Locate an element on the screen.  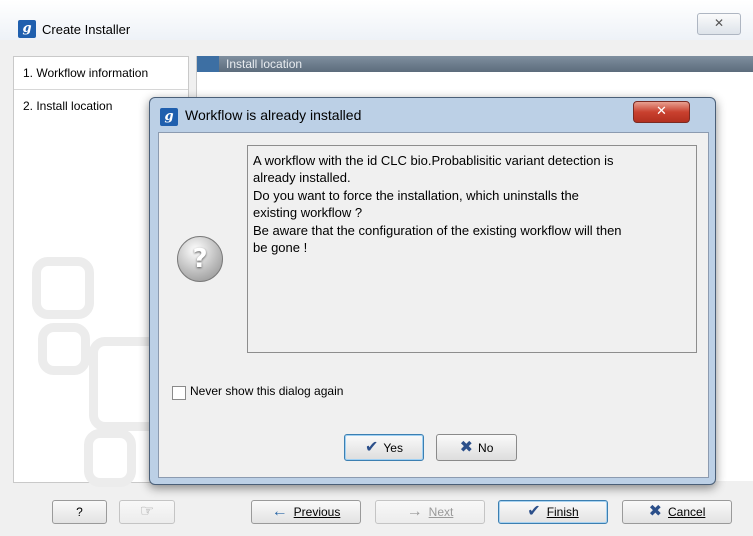
message-line: be gone ! is located at coordinates (280, 247).